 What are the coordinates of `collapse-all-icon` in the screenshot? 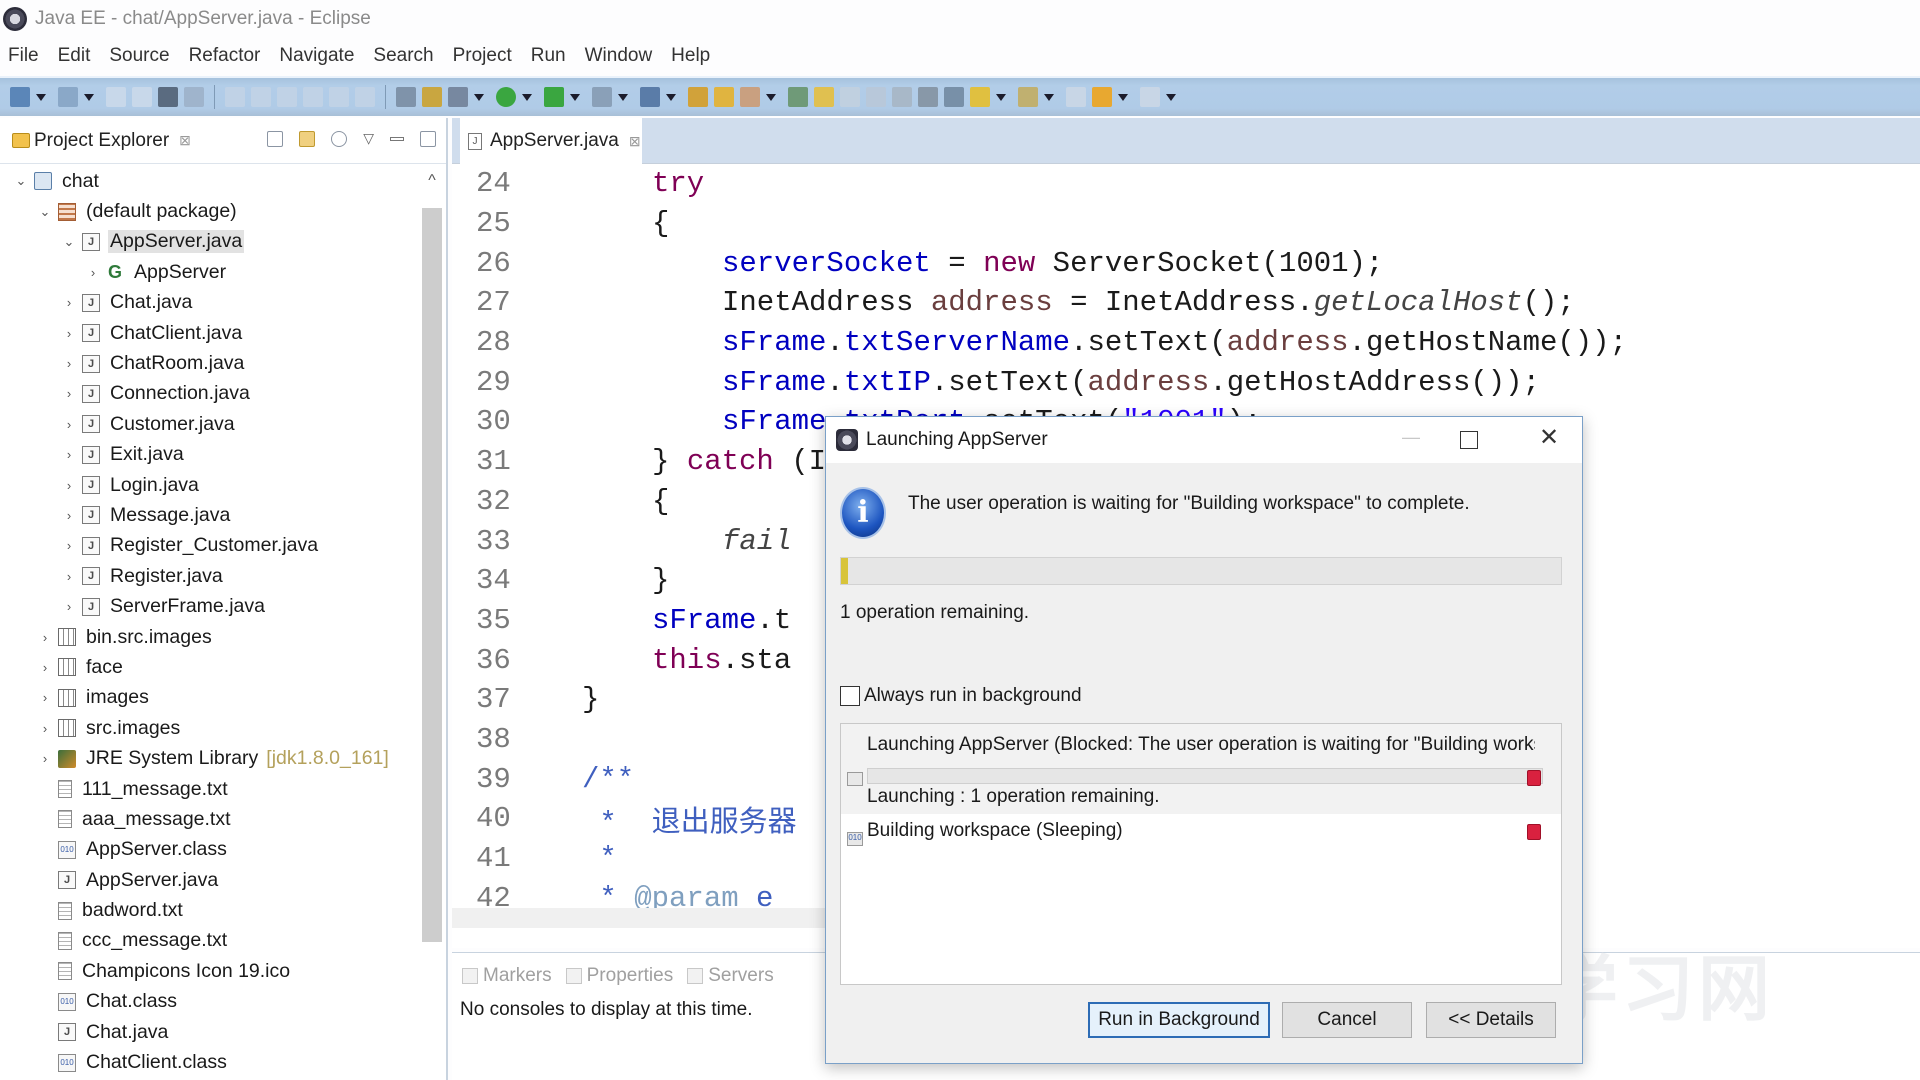 It's located at (275, 138).